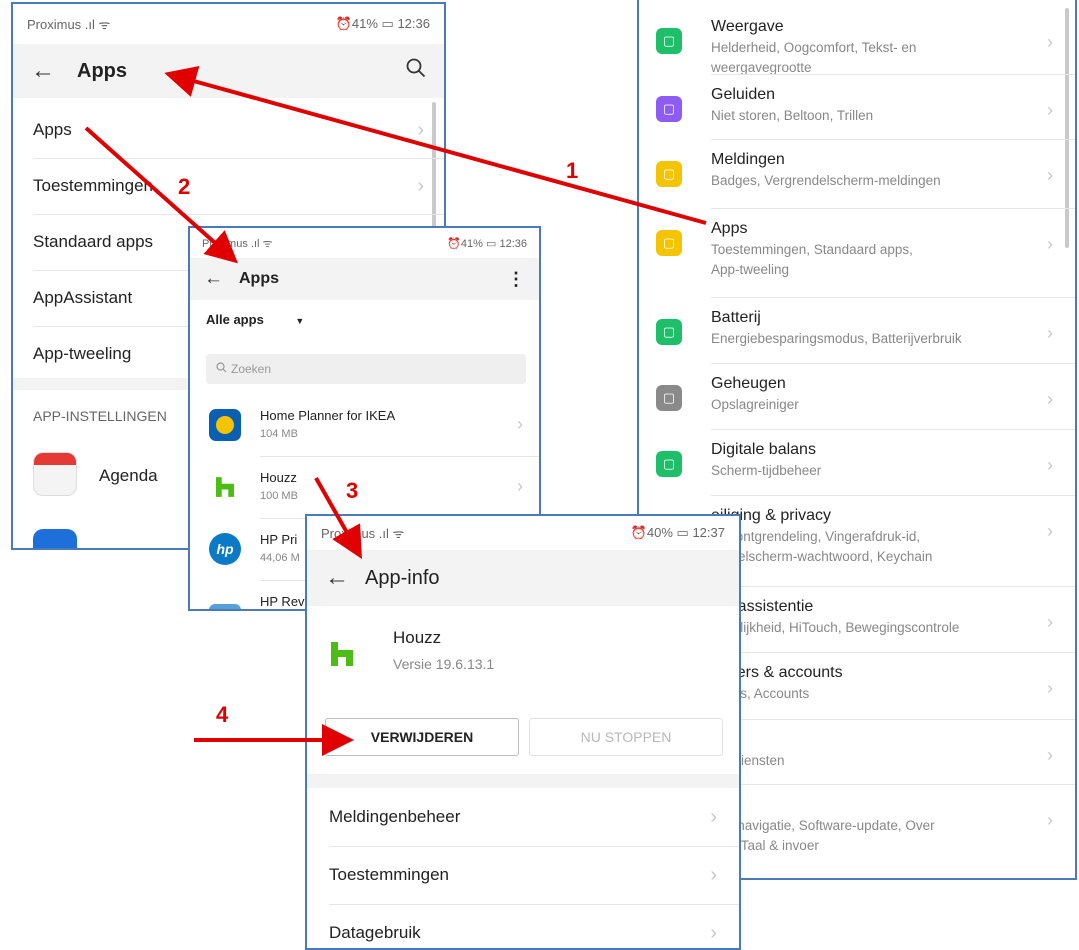  Describe the element at coordinates (572, 170) in the screenshot. I see `annotation-1: 1` at that location.